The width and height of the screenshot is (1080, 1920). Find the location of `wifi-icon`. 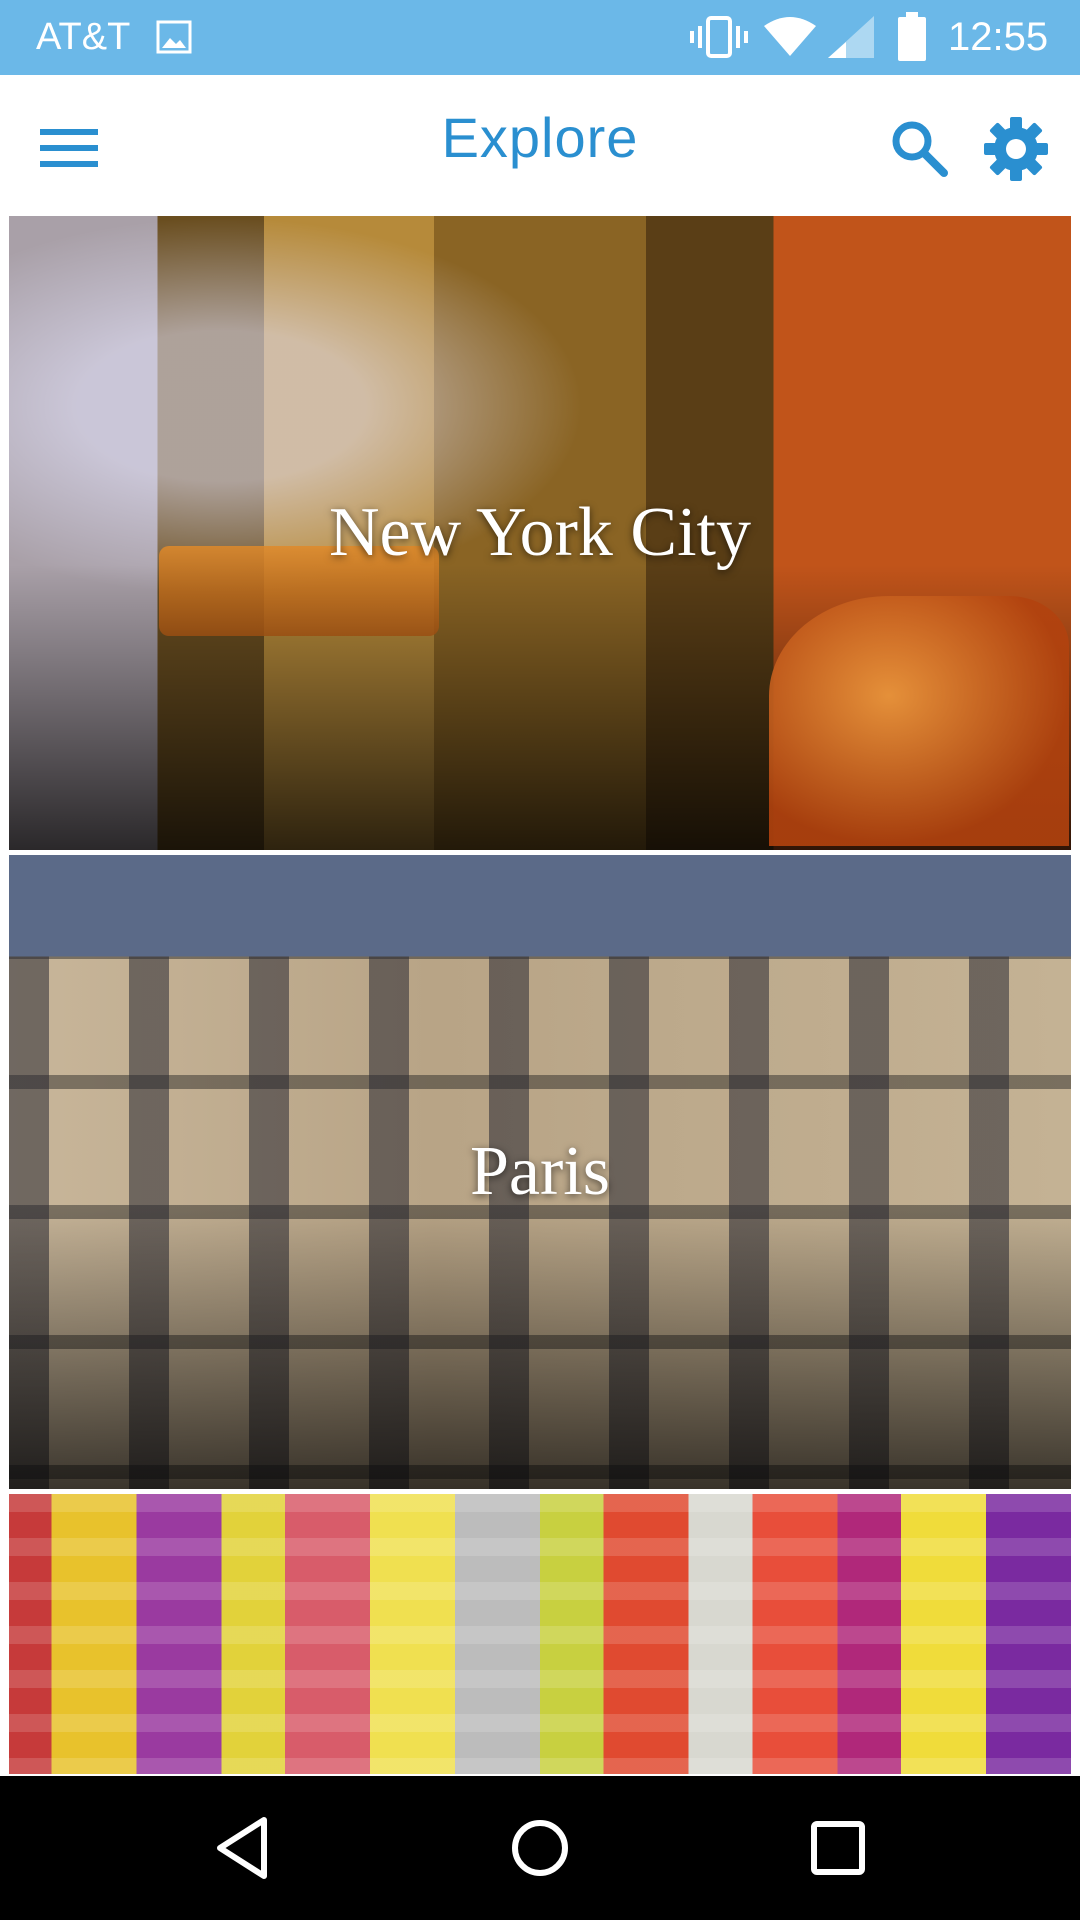

wifi-icon is located at coordinates (790, 36).